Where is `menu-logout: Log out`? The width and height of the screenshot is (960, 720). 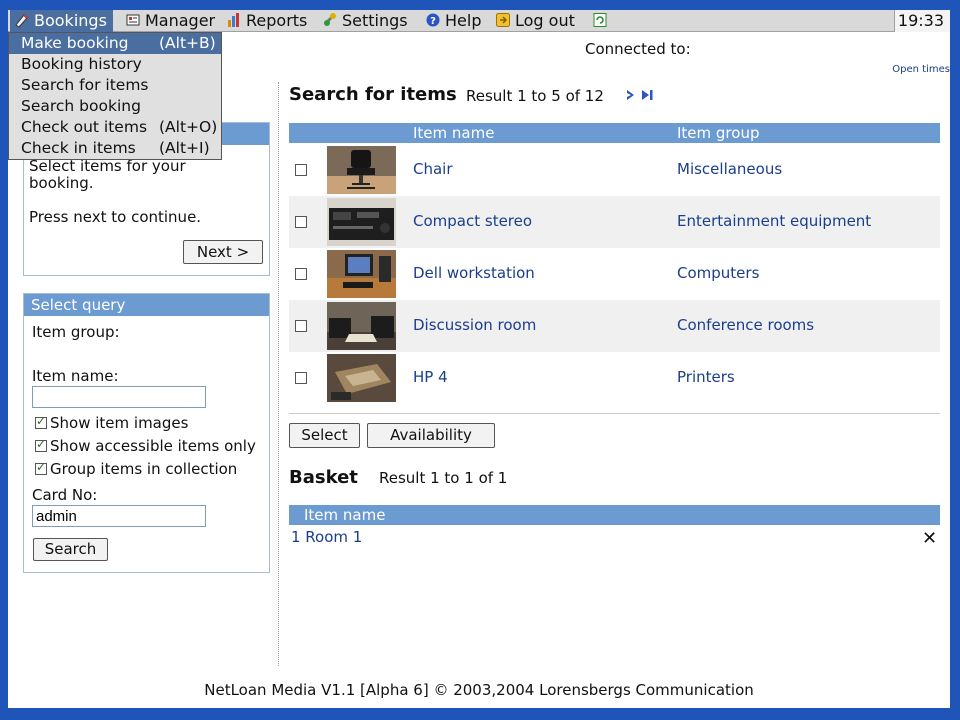
menu-logout: Log out is located at coordinates (536, 21).